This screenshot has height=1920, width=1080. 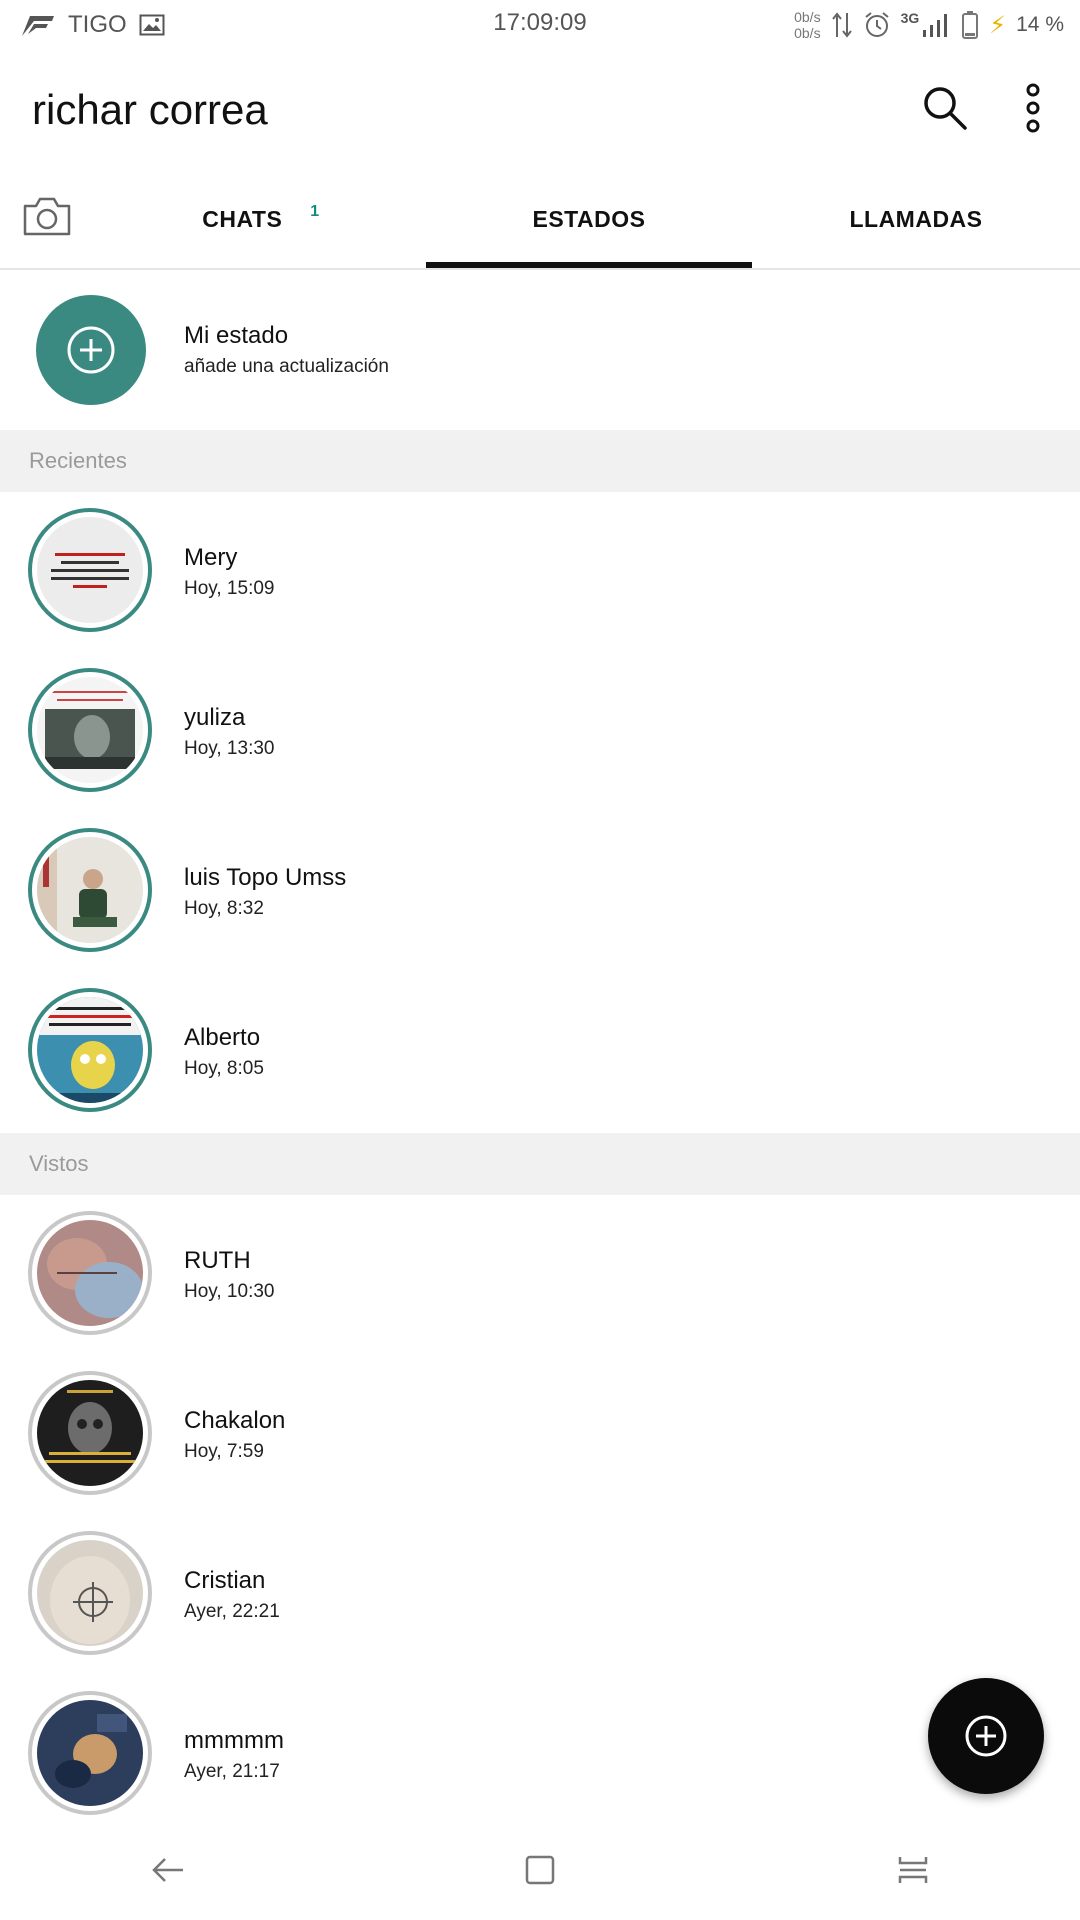 I want to click on signal-icon, so click(x=935, y=25).